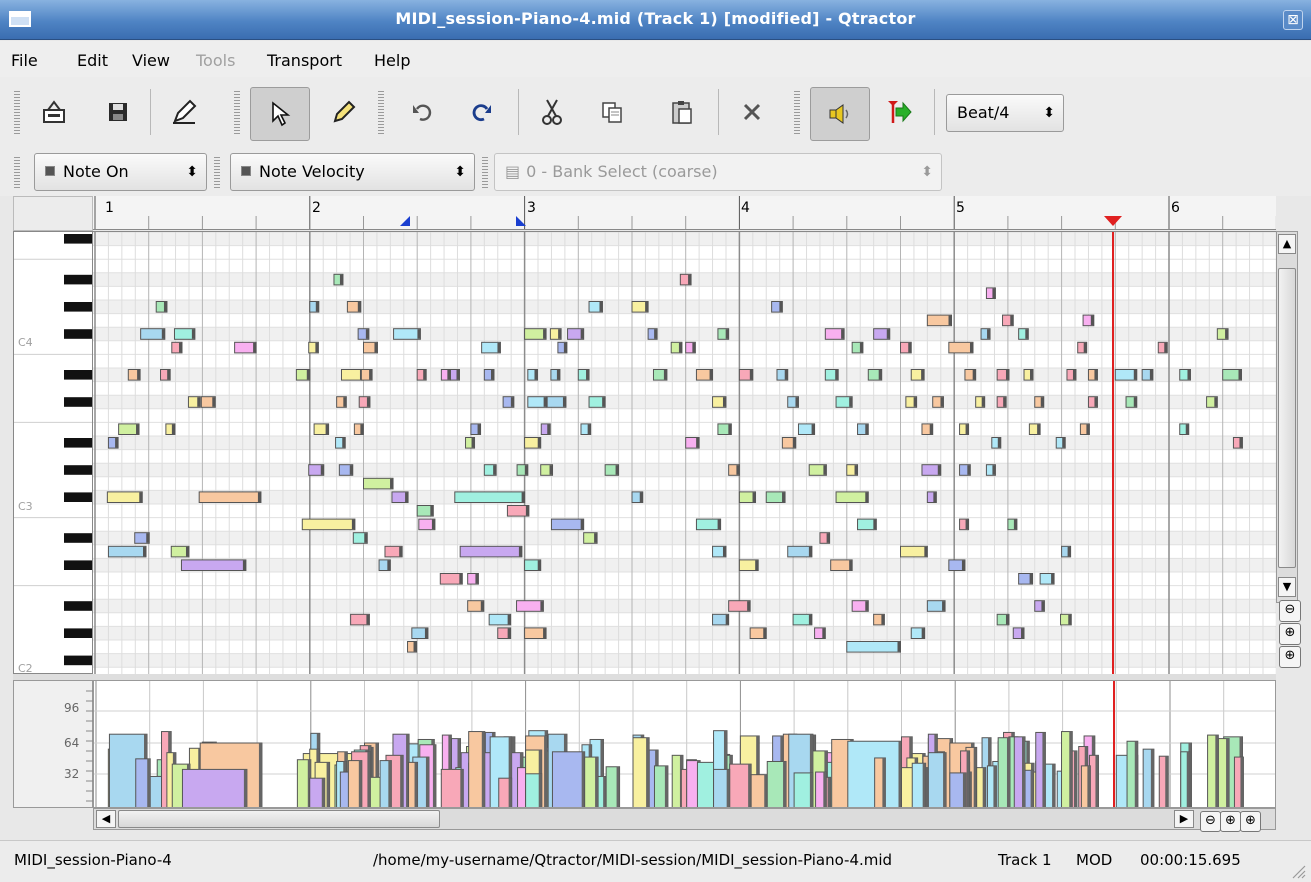 The height and width of the screenshot is (882, 1311). What do you see at coordinates (1287, 587) in the screenshot?
I see `scroll-down-button: ▼` at bounding box center [1287, 587].